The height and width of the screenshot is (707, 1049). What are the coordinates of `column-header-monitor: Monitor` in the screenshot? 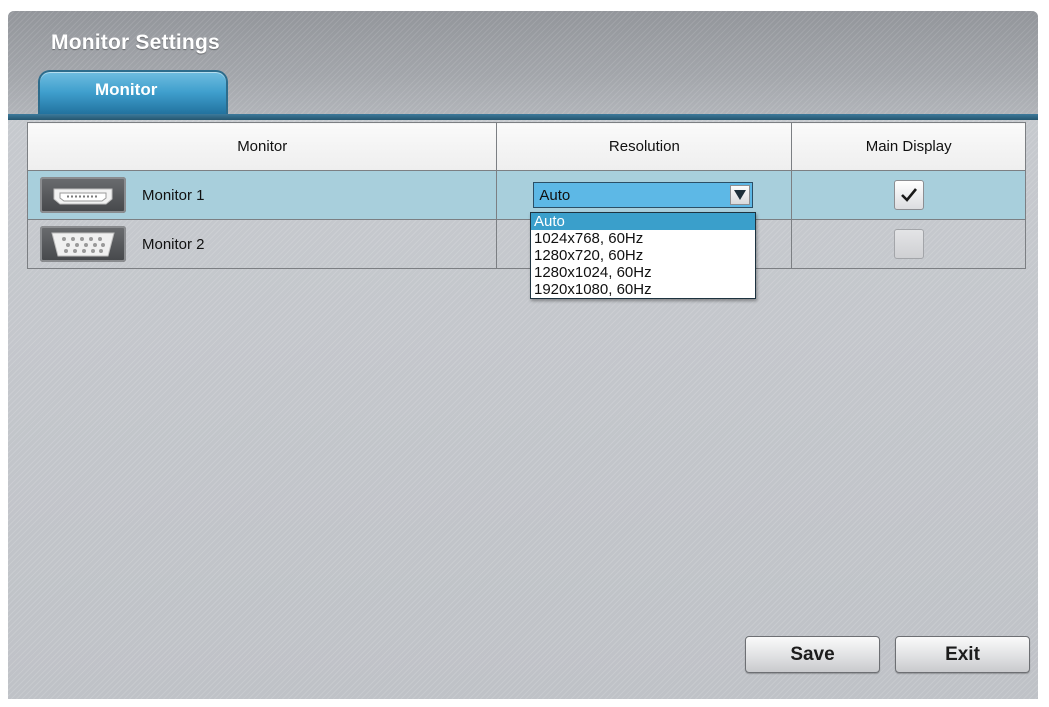 It's located at (262, 146).